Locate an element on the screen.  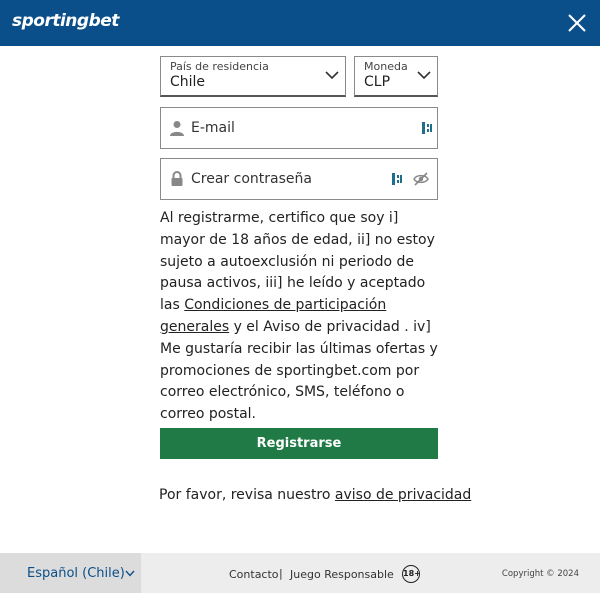
currency-value: CLP is located at coordinates (377, 82).